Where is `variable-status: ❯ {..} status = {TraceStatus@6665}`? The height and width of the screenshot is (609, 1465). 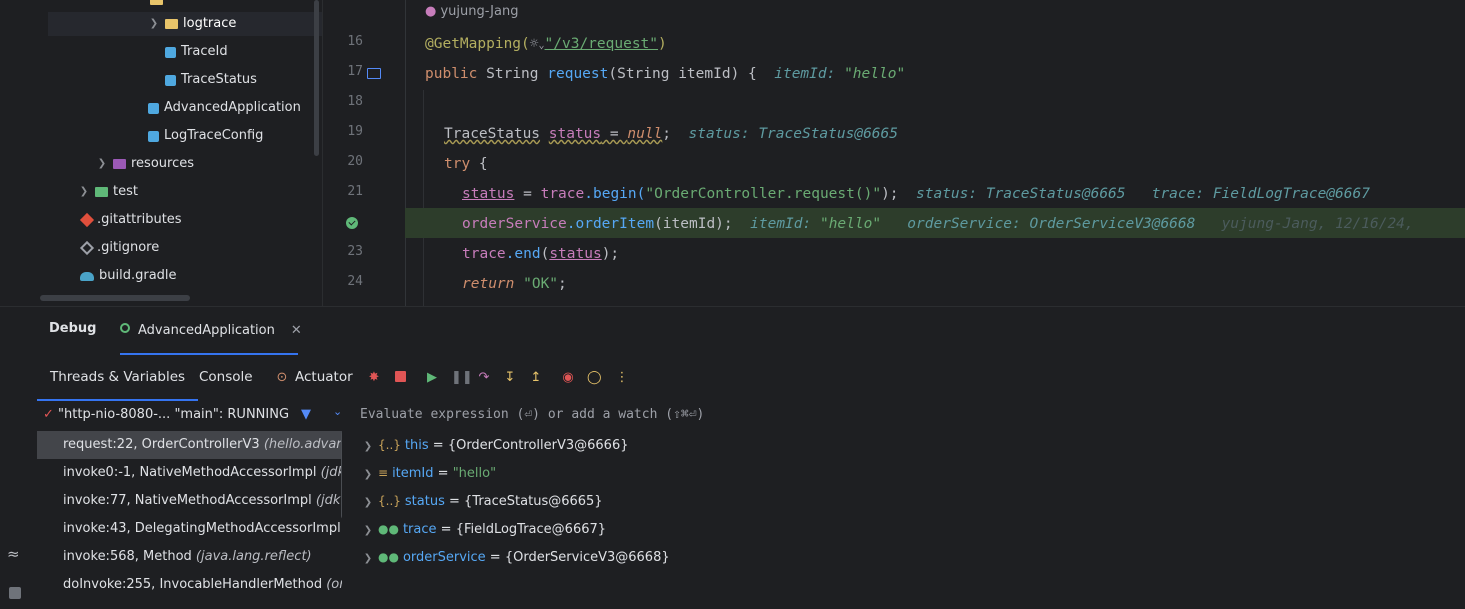
variable-status: ❯ {..} status = {TraceStatus@6665} is located at coordinates (482, 501).